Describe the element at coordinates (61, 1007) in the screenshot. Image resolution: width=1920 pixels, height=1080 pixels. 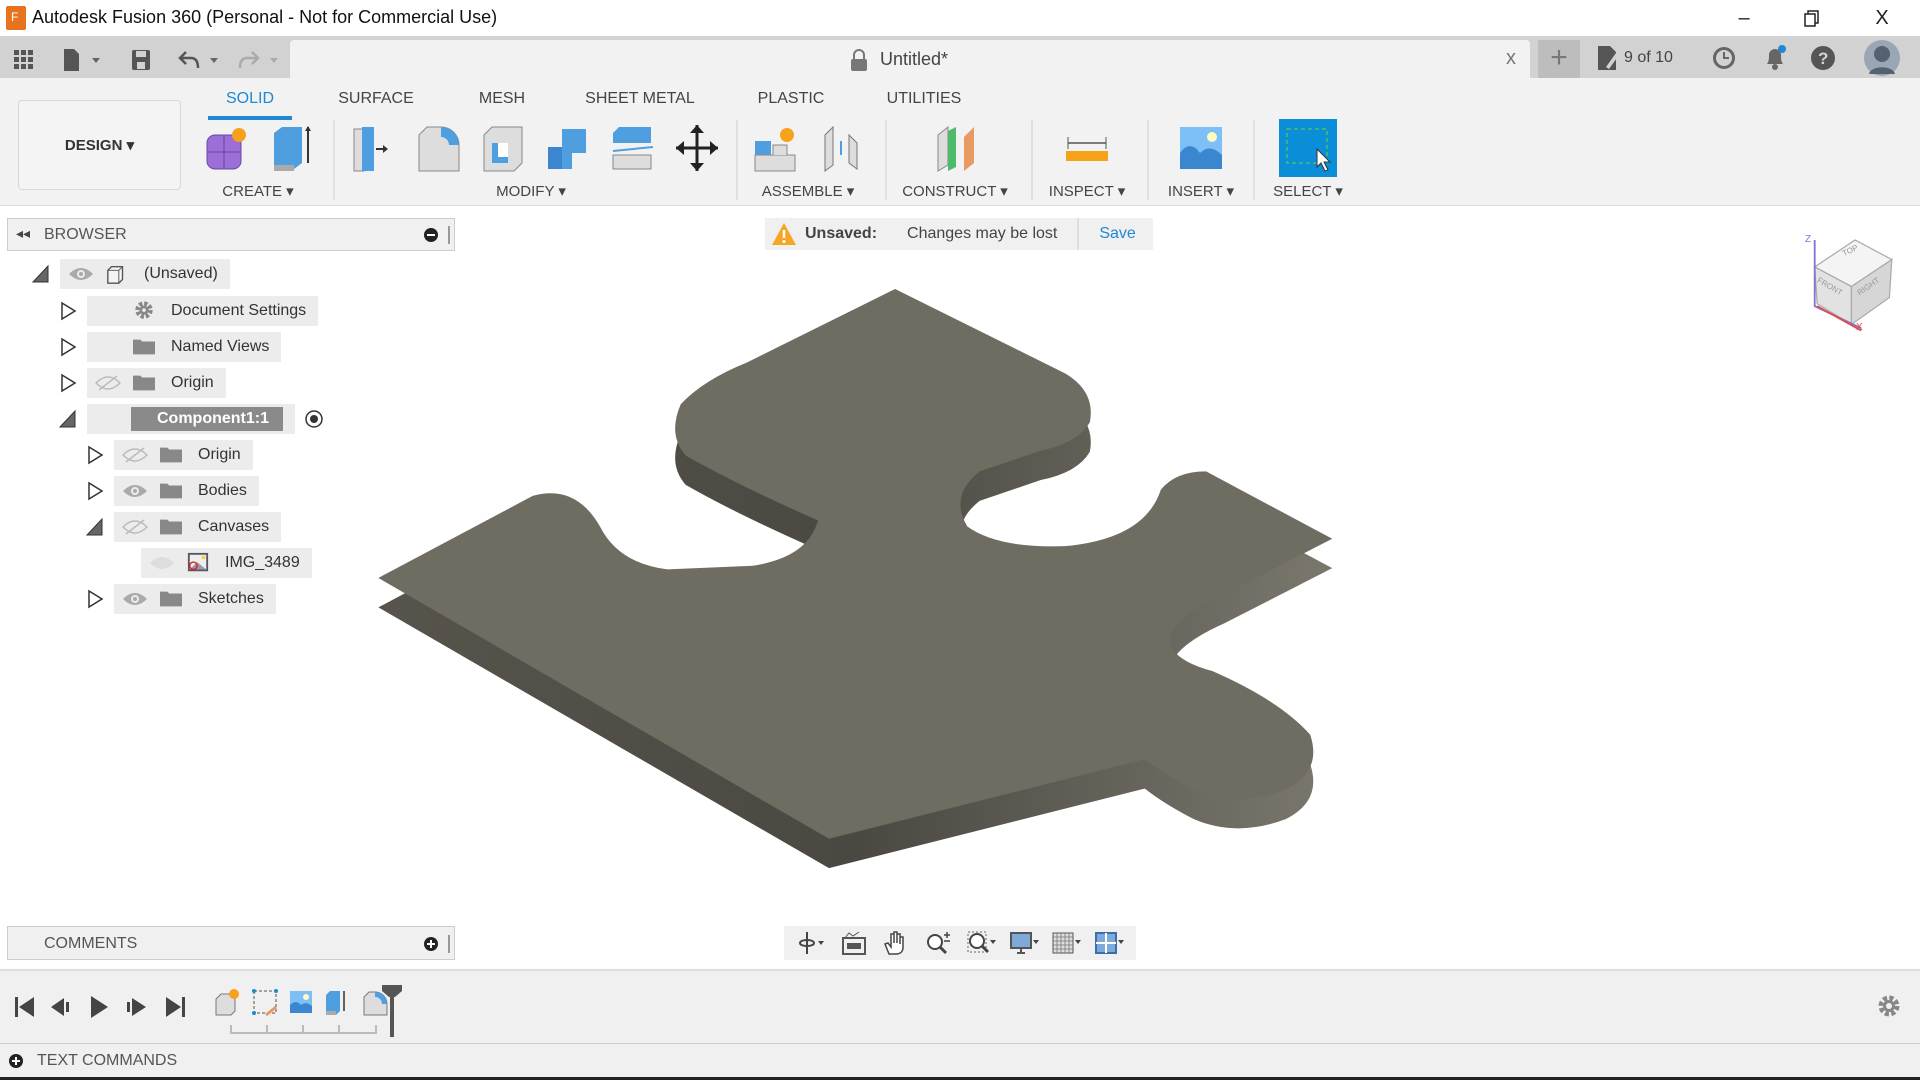
I see `step-back-icon` at that location.